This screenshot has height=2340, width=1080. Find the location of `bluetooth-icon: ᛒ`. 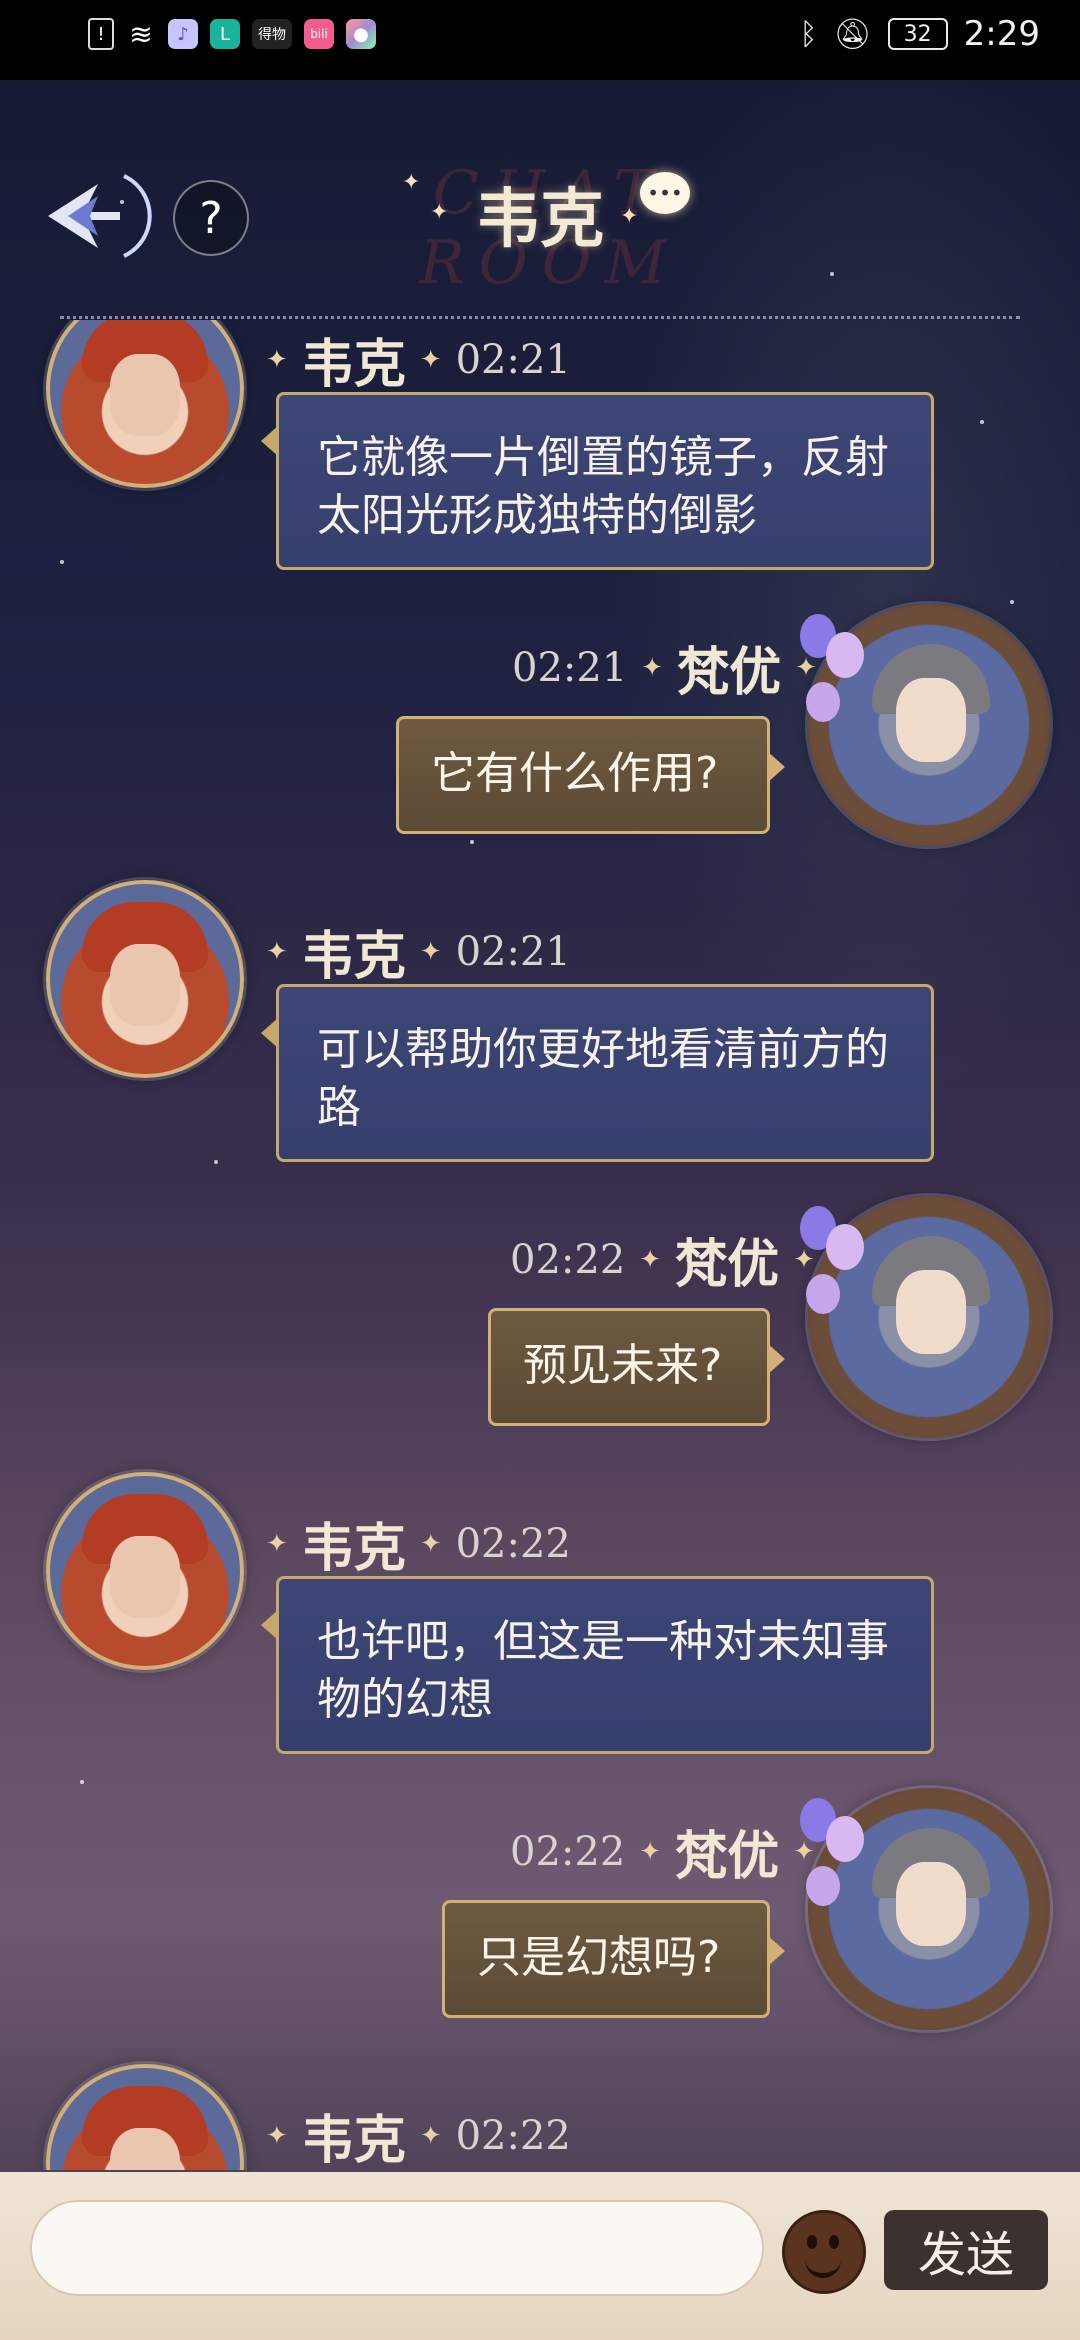

bluetooth-icon: ᛒ is located at coordinates (808, 34).